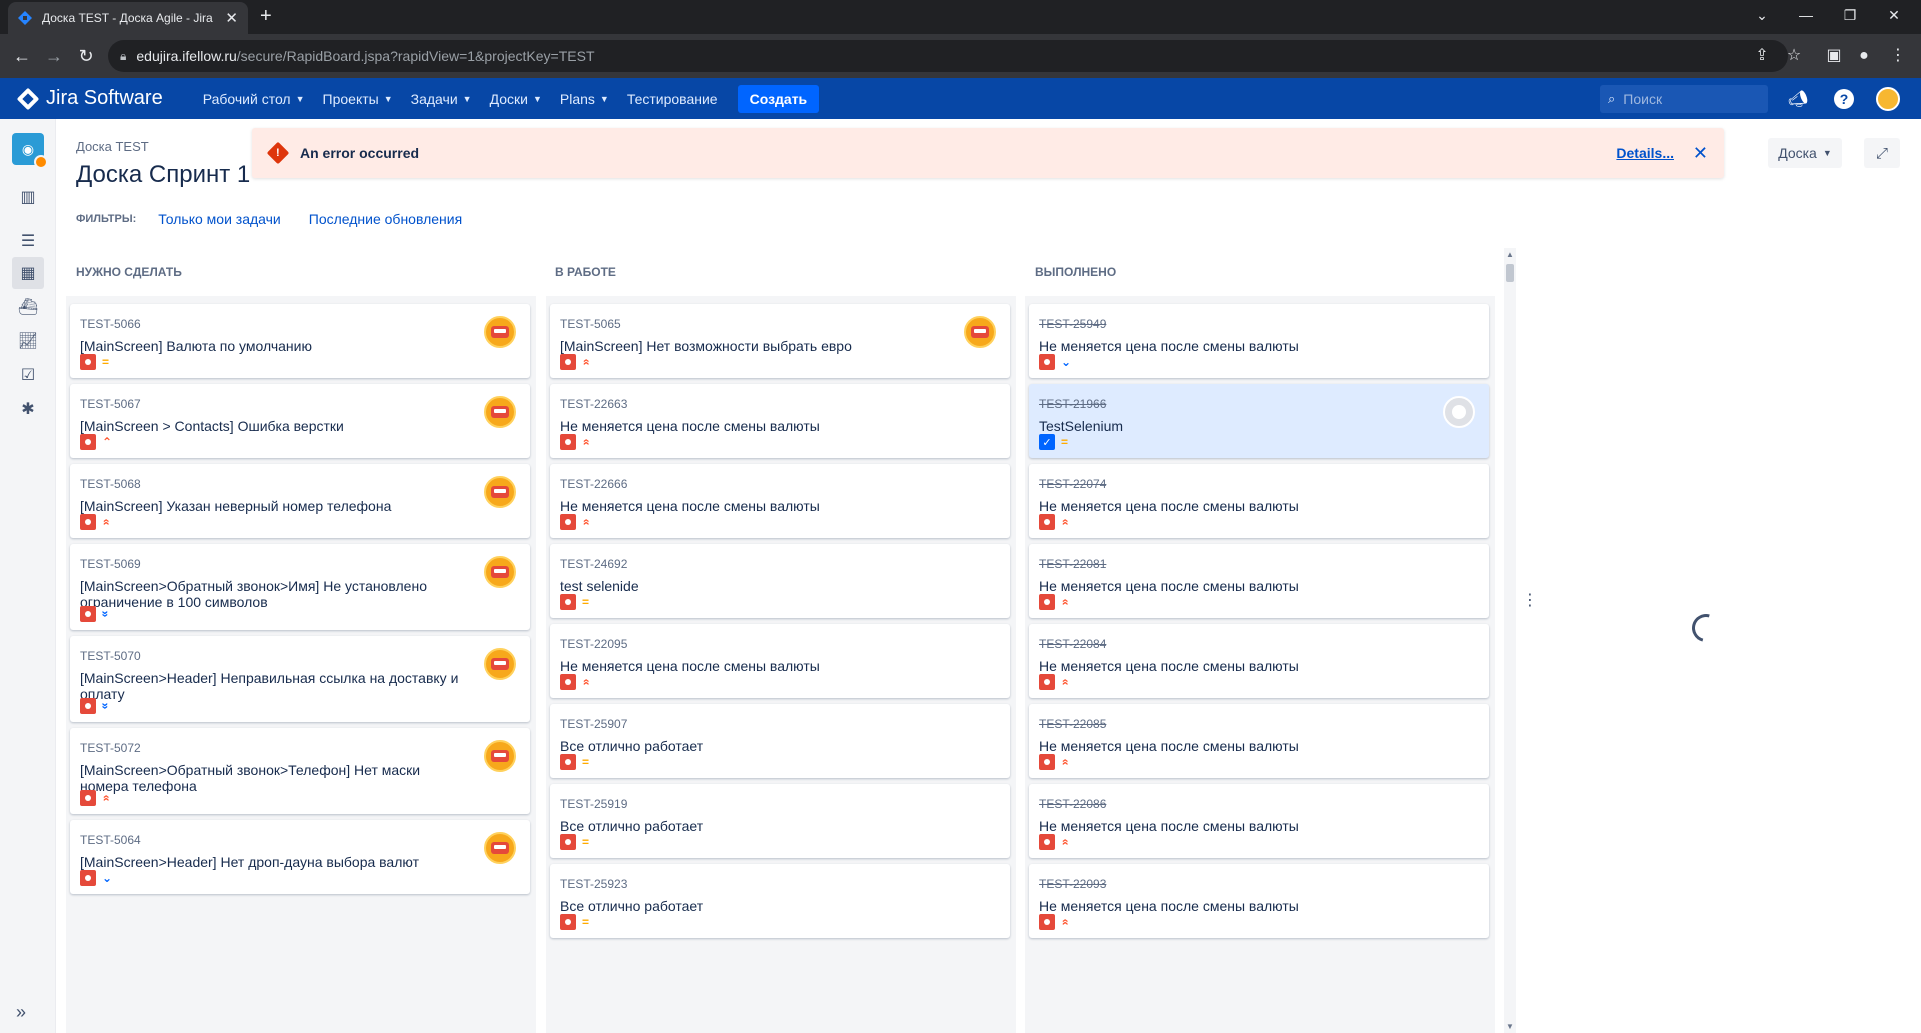 This screenshot has height=1033, width=1921. What do you see at coordinates (110, 564) in the screenshot?
I see `issue-key: TEST-5069` at bounding box center [110, 564].